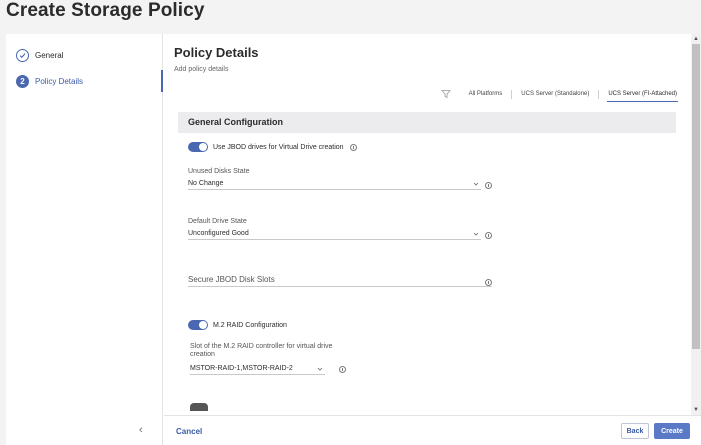  I want to click on step-policy-details: 2 Policy Details, so click(49, 81).